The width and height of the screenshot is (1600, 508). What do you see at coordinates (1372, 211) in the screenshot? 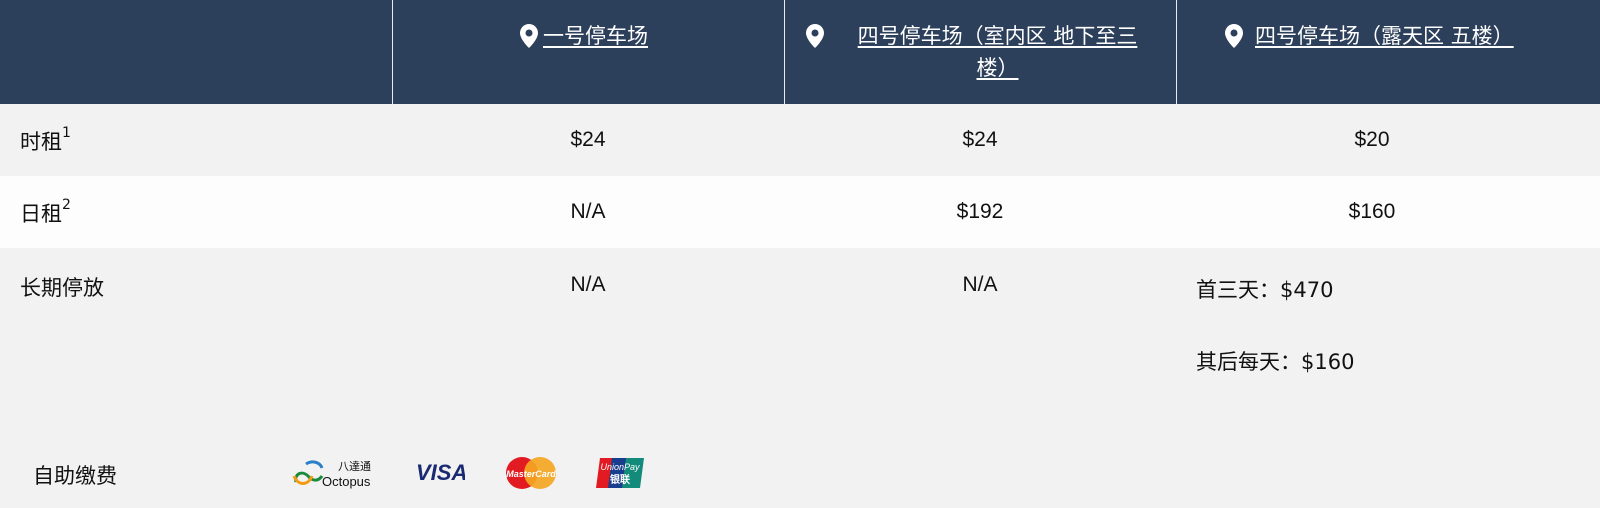
I see `cell-value: $160` at bounding box center [1372, 211].